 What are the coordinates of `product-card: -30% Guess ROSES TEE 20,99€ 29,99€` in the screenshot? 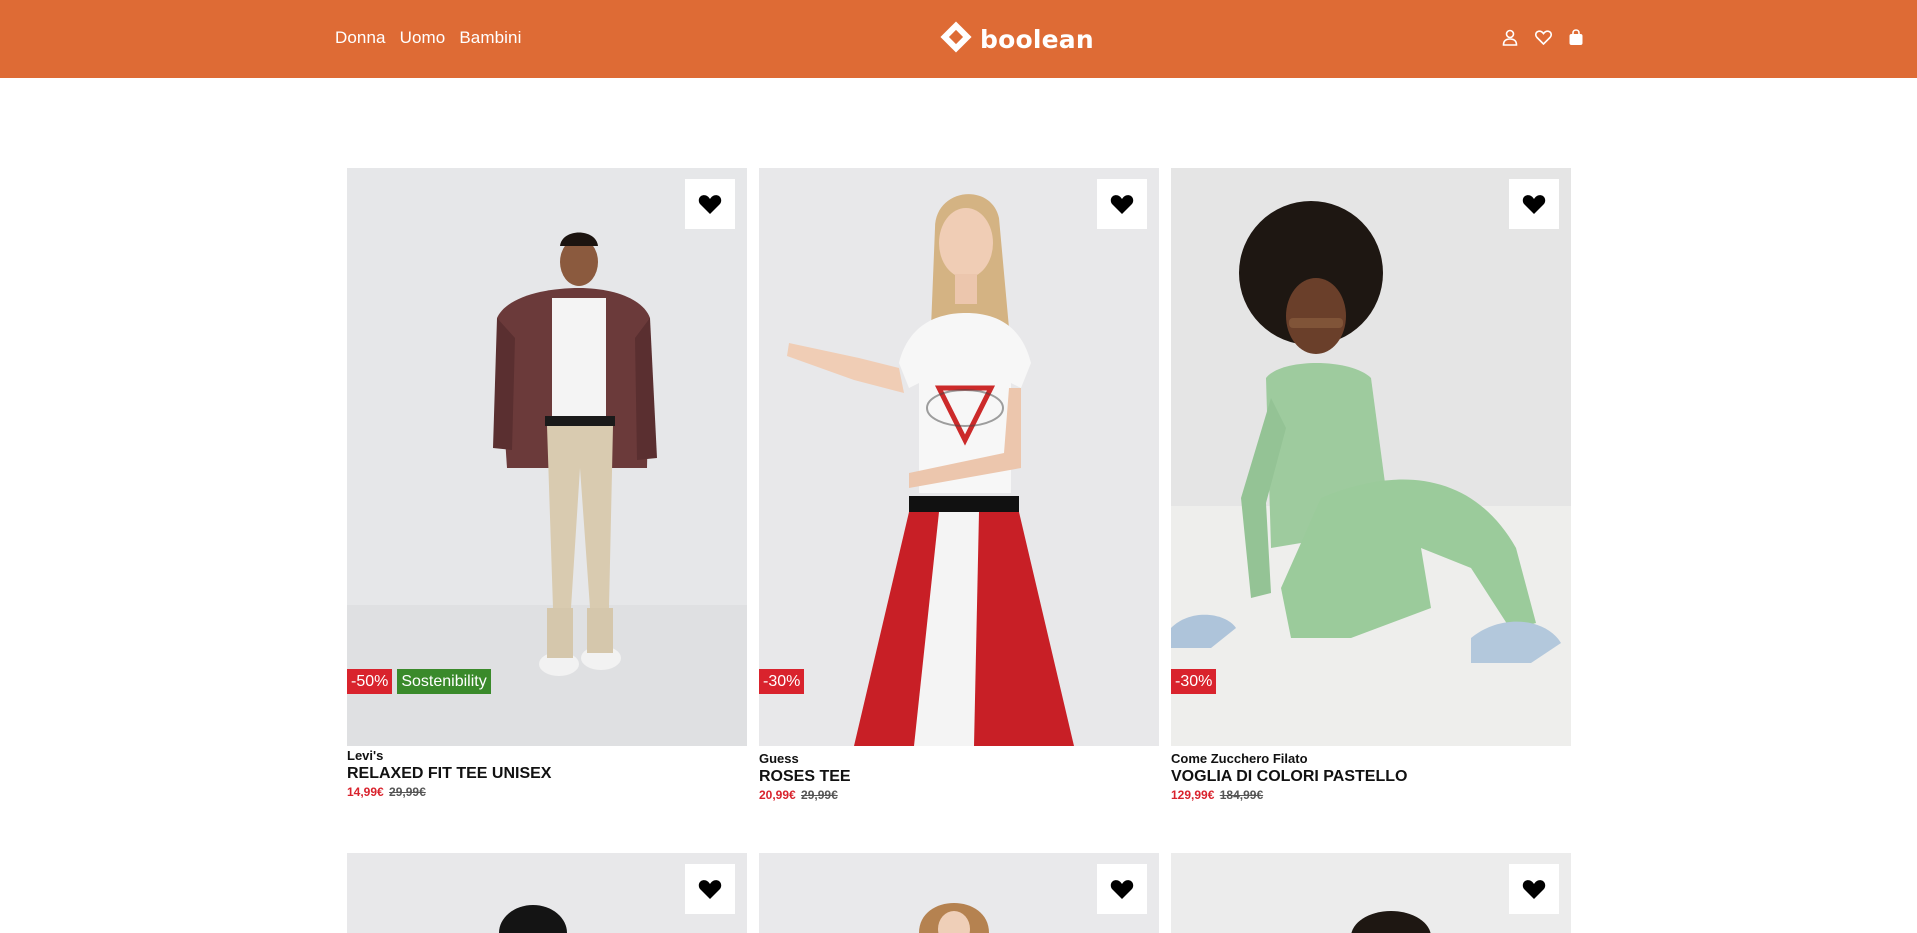 It's located at (959, 485).